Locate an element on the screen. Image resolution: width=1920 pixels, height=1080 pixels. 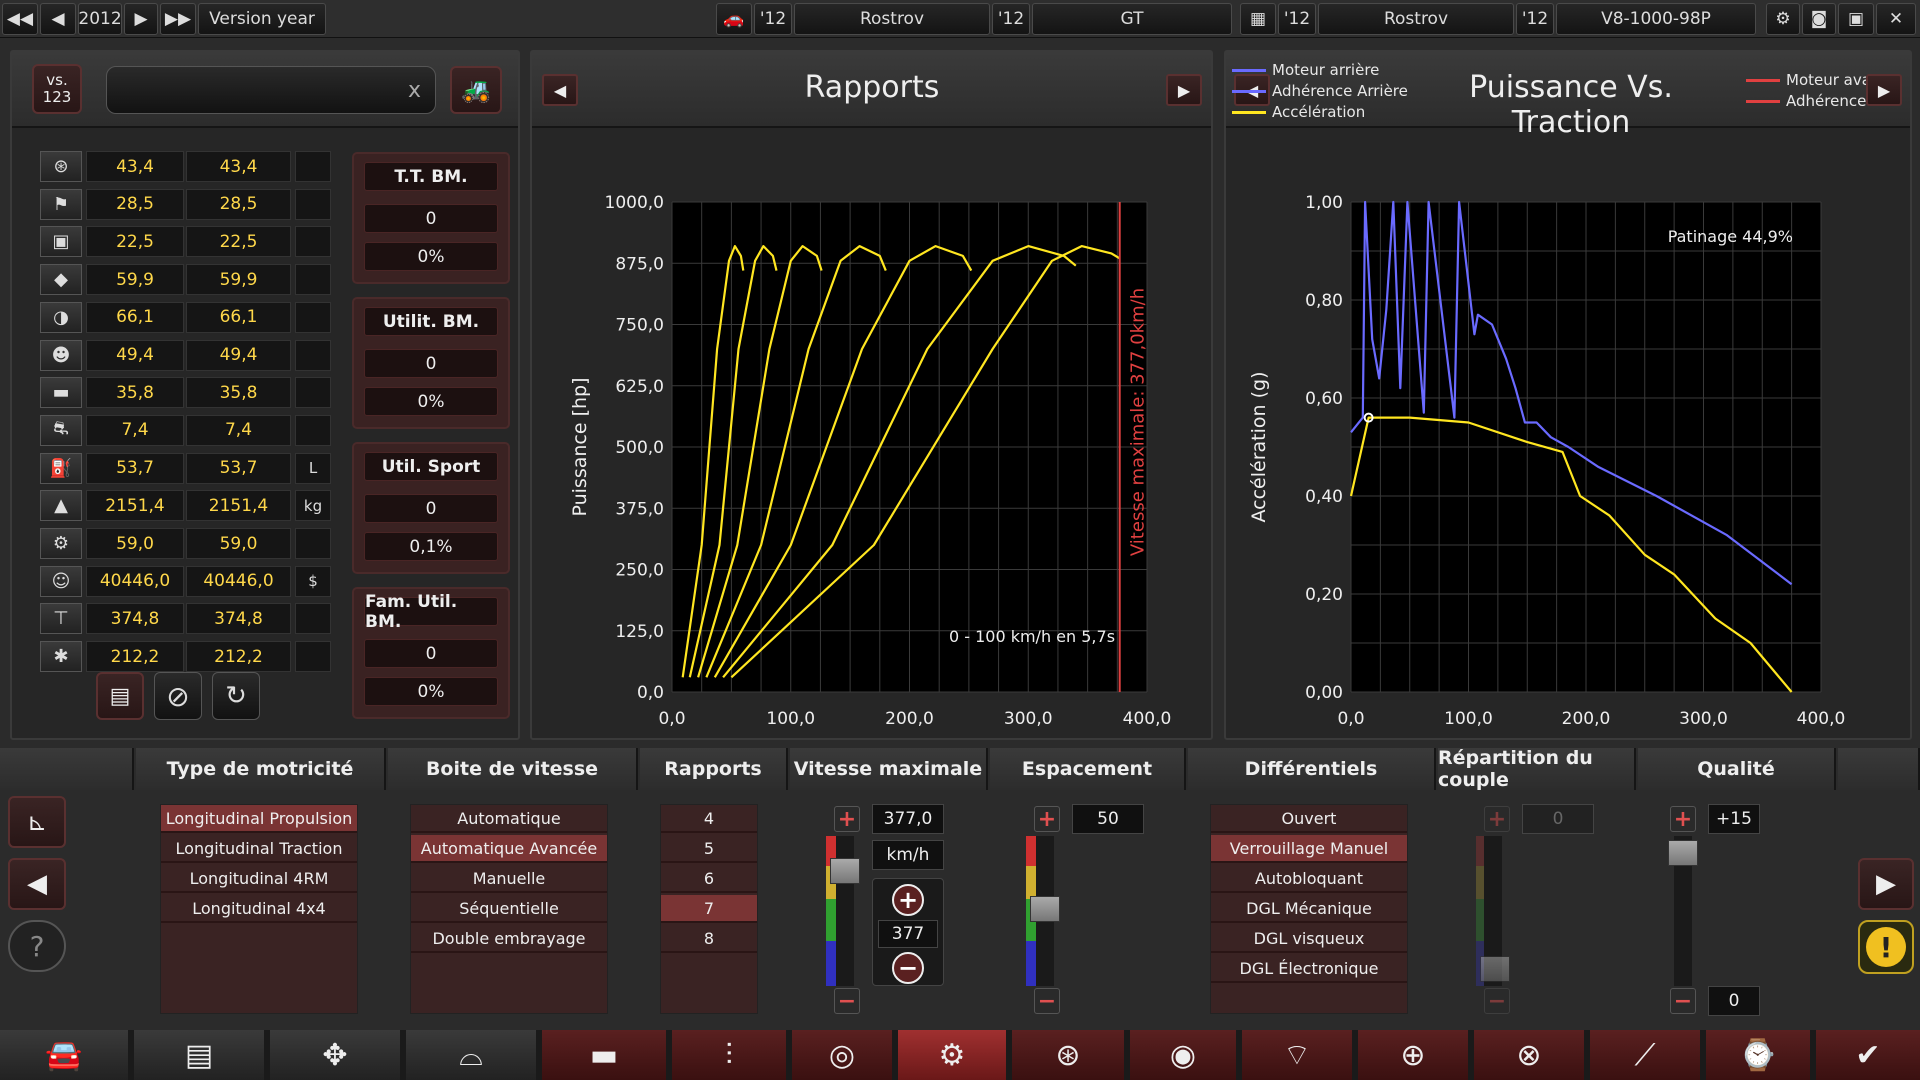
tab-performance: ⌚ is located at coordinates (1758, 1055).